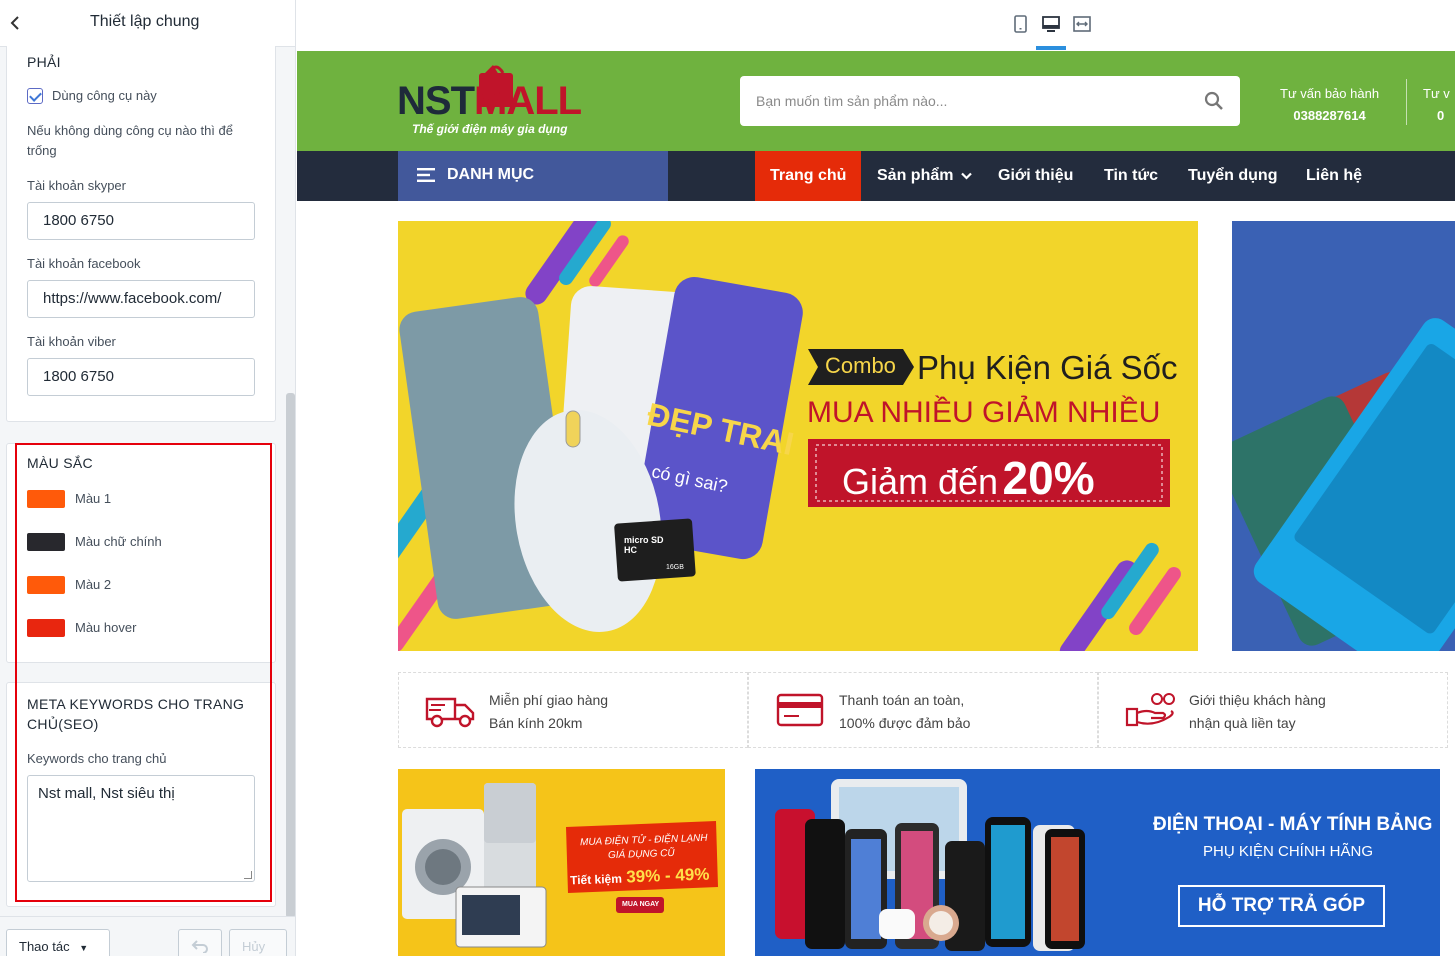 The height and width of the screenshot is (956, 1455). Describe the element at coordinates (1329, 105) in the screenshot. I see `hotline-warranty: Tư vấn bảo hành 0388287614` at that location.